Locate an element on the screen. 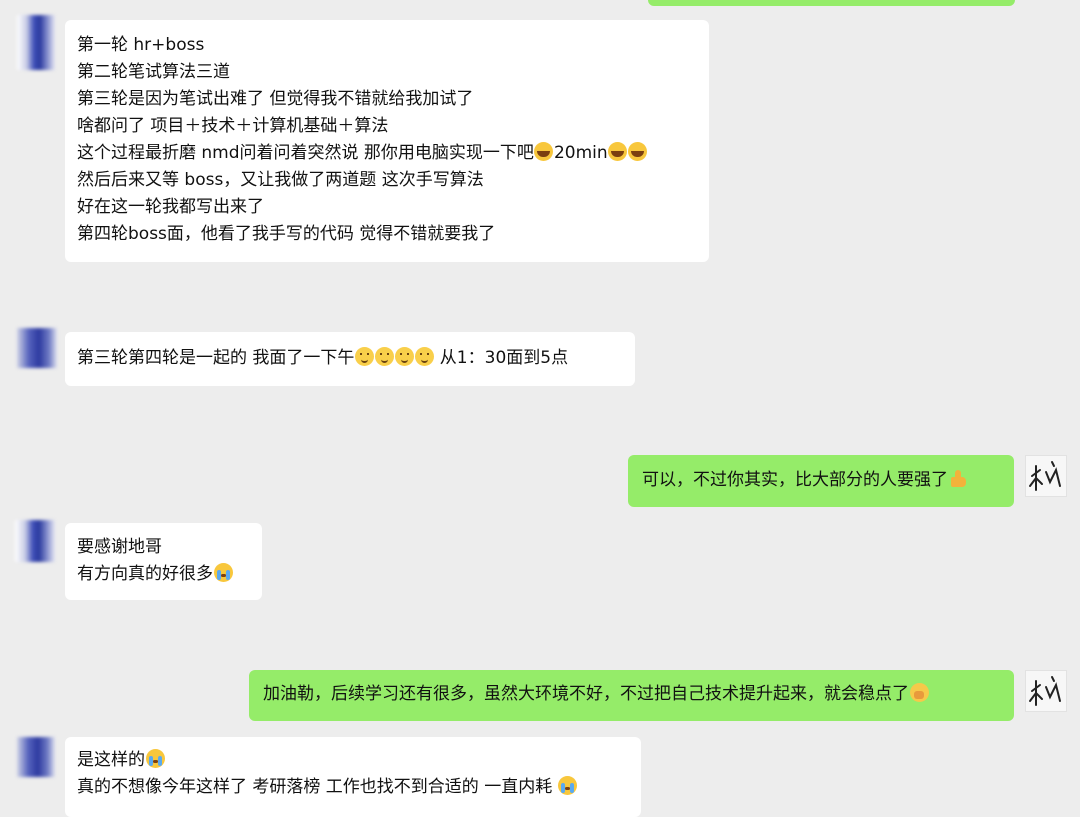 The image size is (1080, 817). message-line: 加油勒，后续学习还有很多，虽然大环境不好，不过把自己技术提升起来，就会稳点了 is located at coordinates (631, 694).